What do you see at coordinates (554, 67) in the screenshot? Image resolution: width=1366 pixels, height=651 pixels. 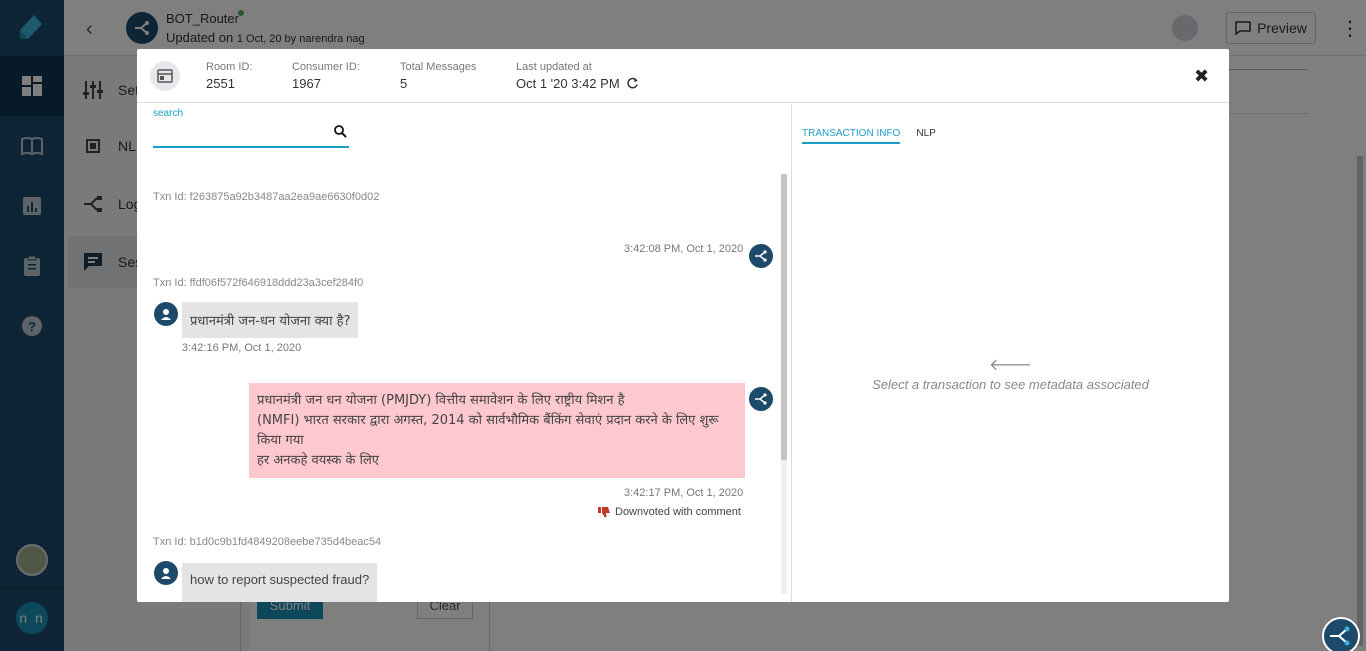 I see `last-updated-label: Last updated at` at bounding box center [554, 67].